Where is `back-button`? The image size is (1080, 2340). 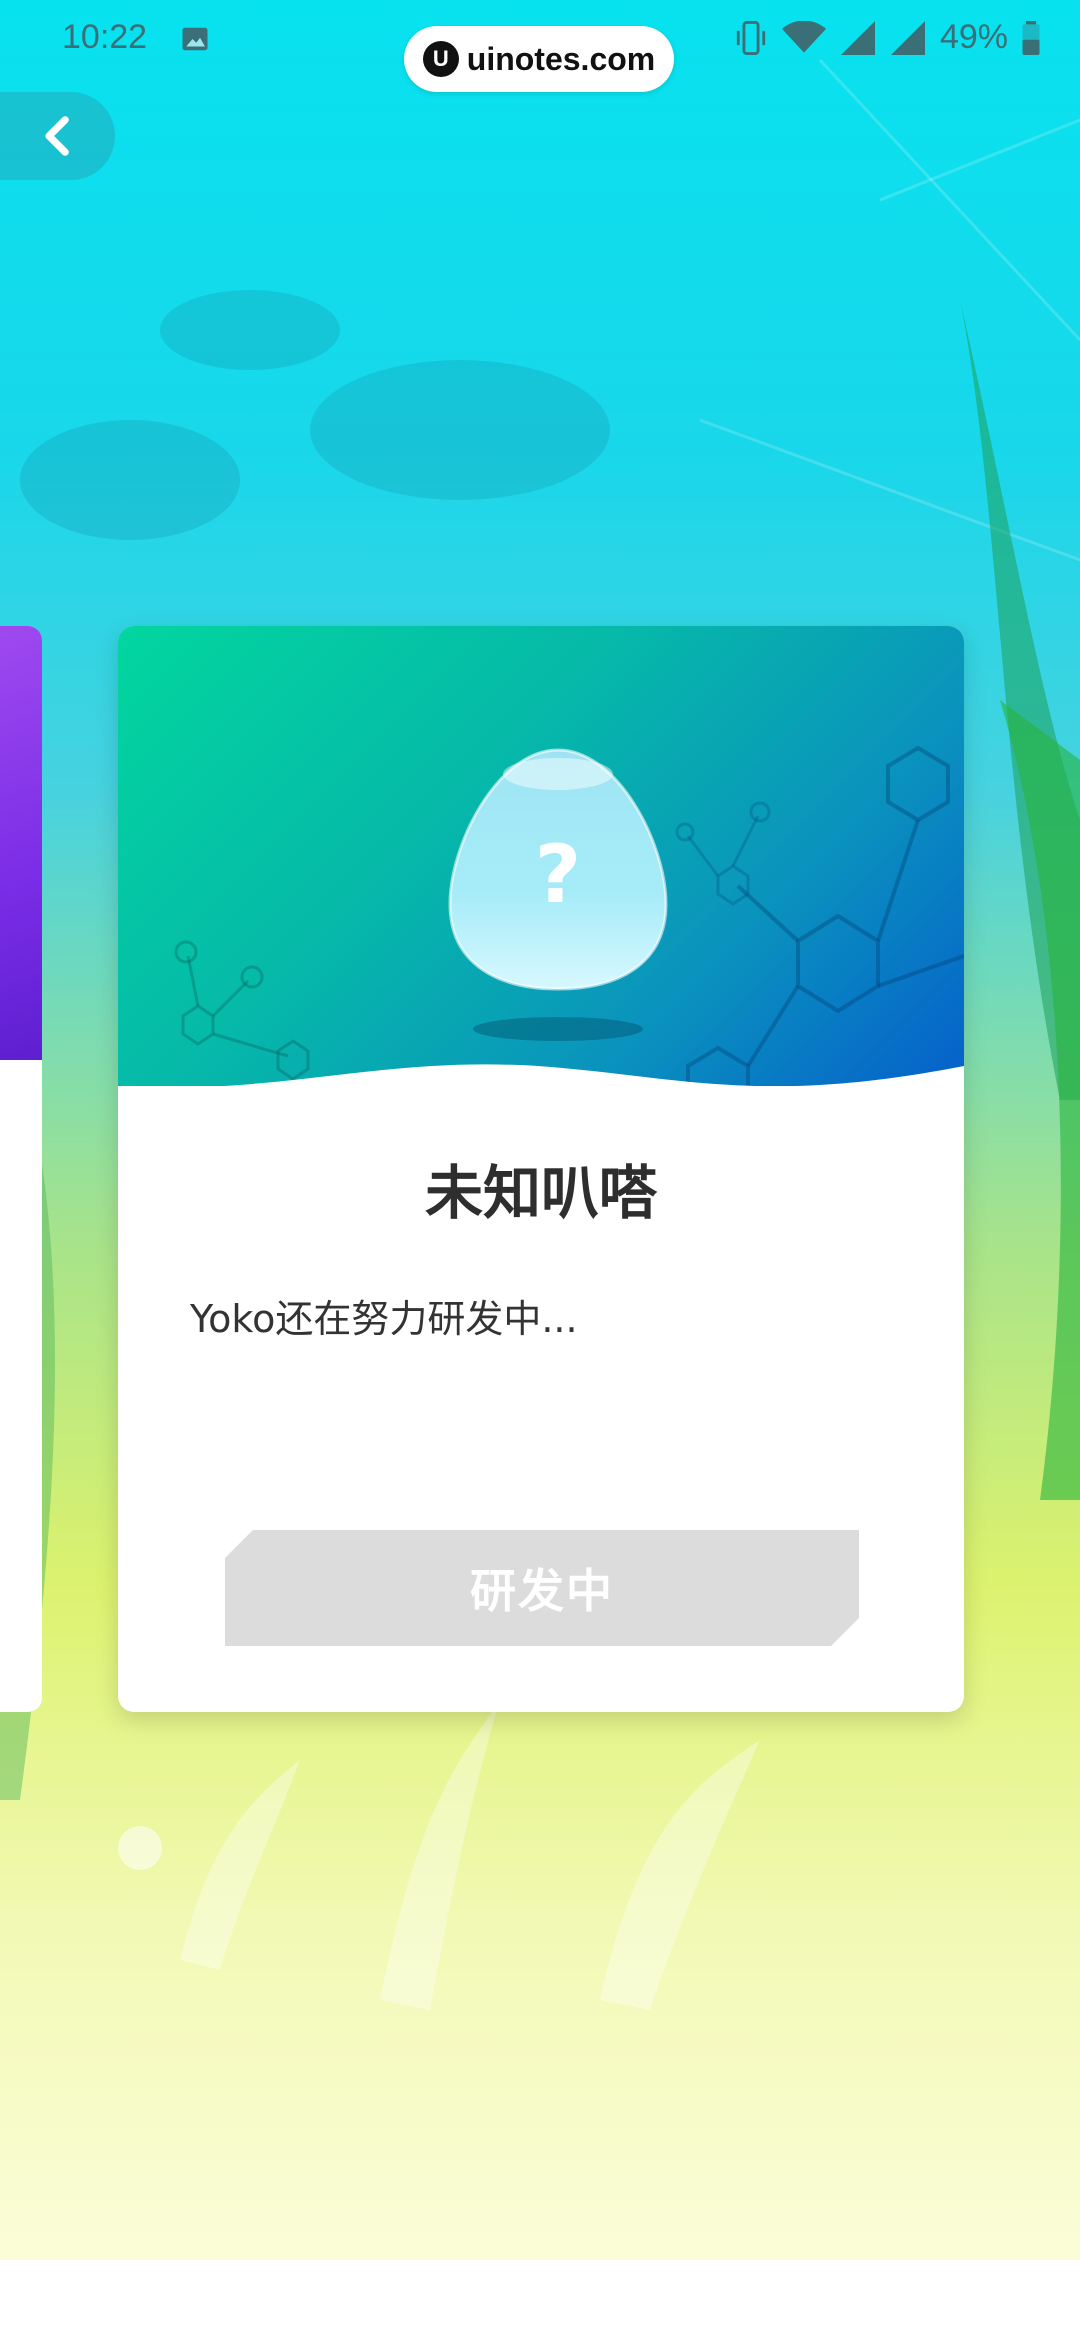
back-button is located at coordinates (57, 136).